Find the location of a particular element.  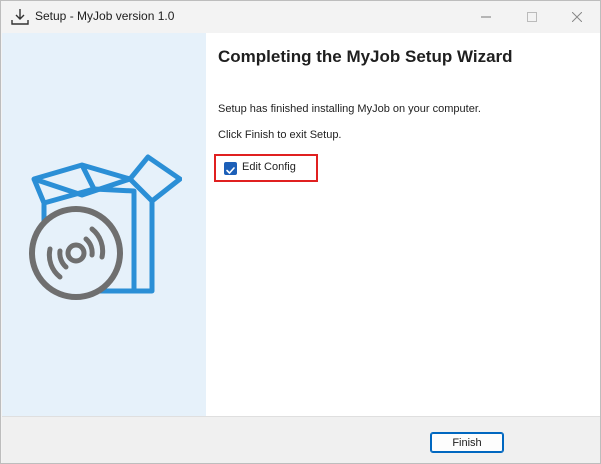

minimize-button is located at coordinates (486, 17).